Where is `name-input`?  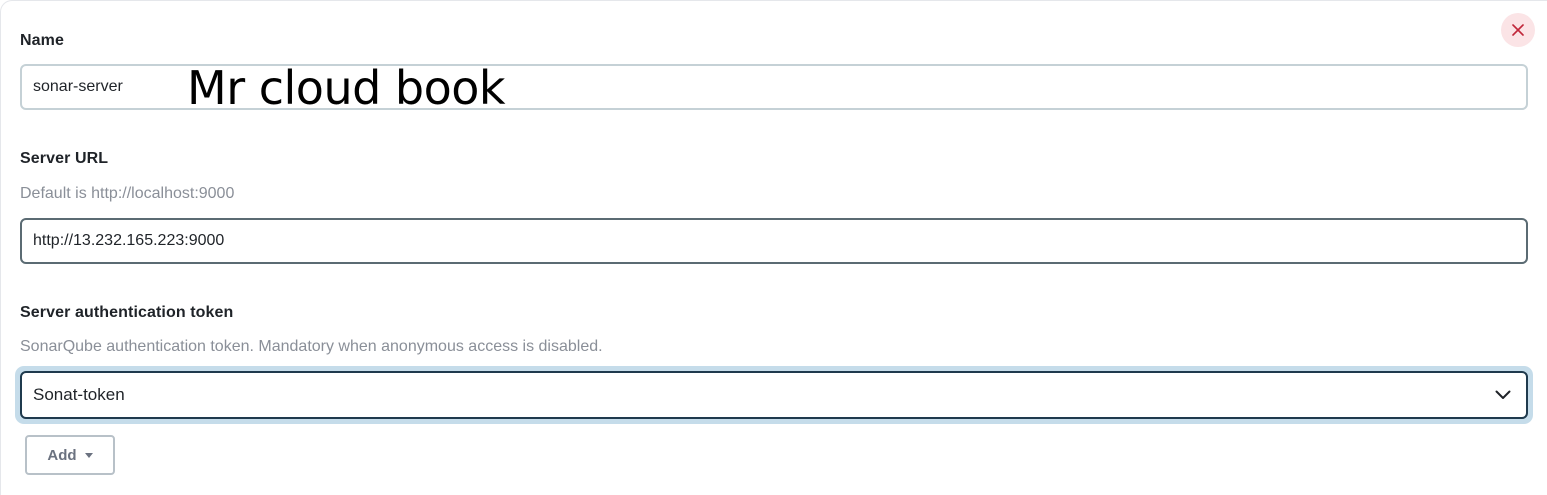 name-input is located at coordinates (774, 87).